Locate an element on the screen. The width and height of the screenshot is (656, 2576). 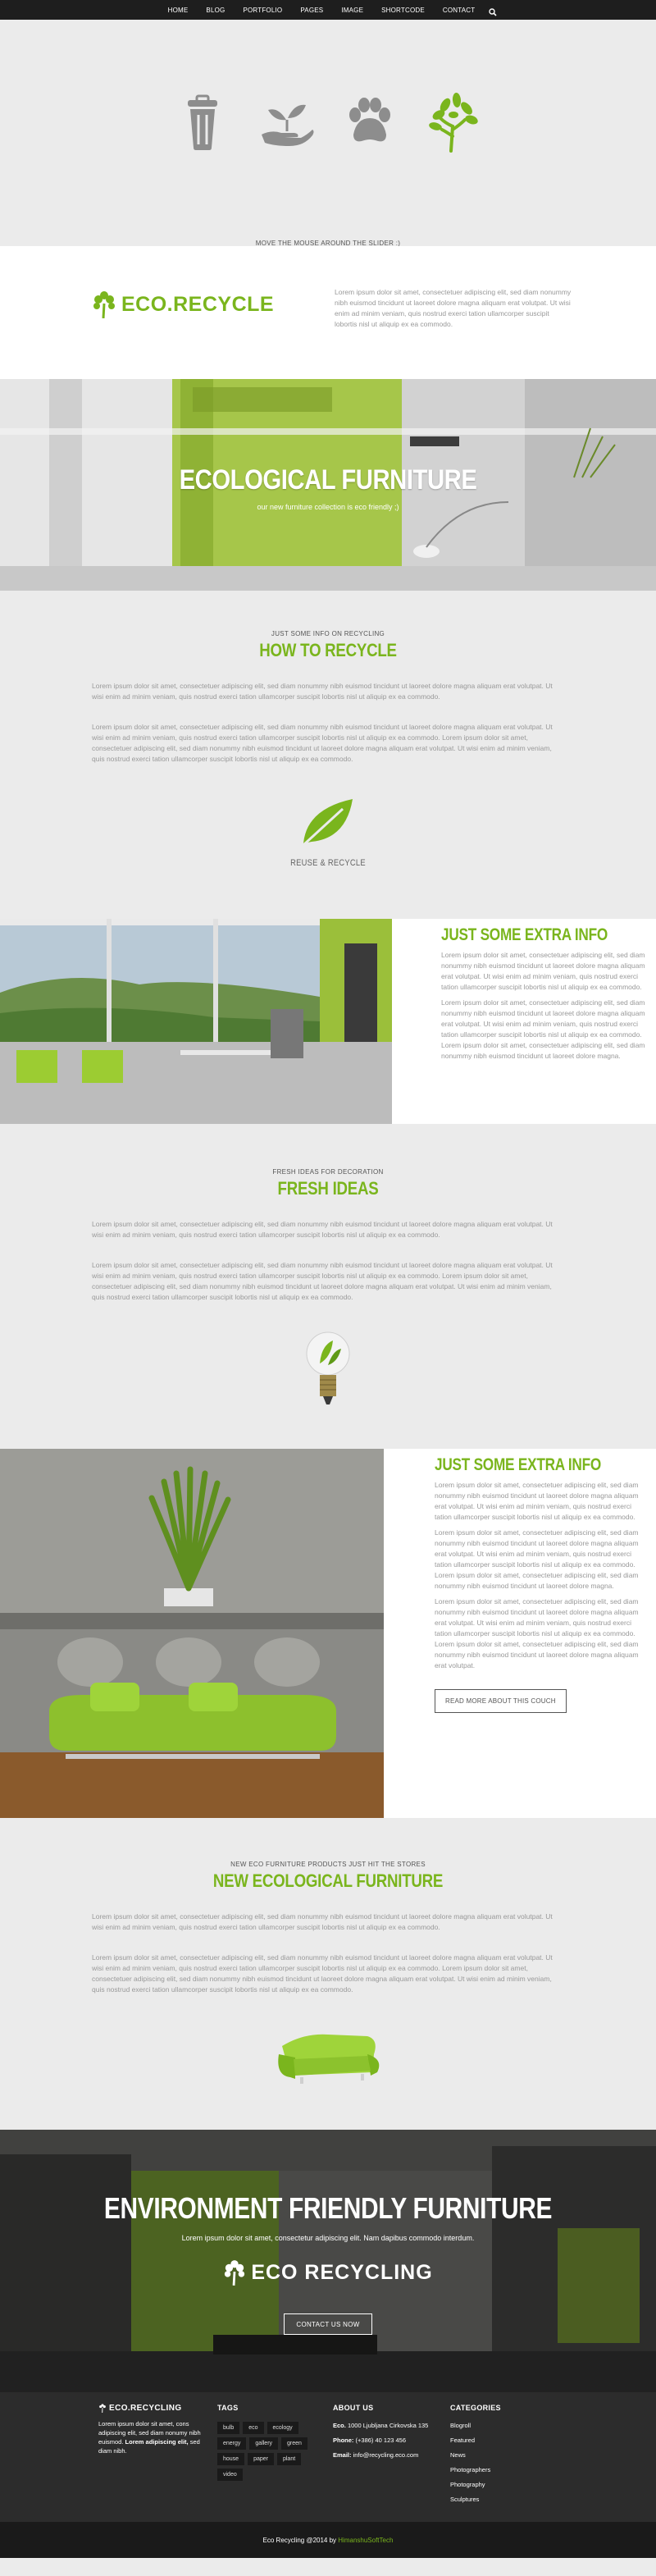
logo-text: ECO.RECYCLE is located at coordinates (198, 304).